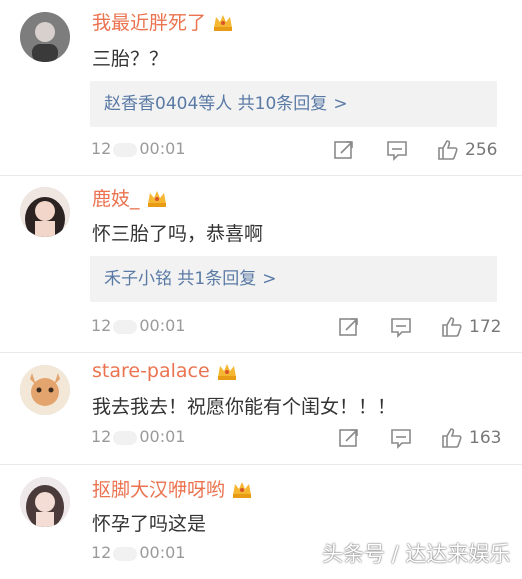 The width and height of the screenshot is (522, 579). I want to click on comment-meta: 12 00:01 163, so click(261, 438).